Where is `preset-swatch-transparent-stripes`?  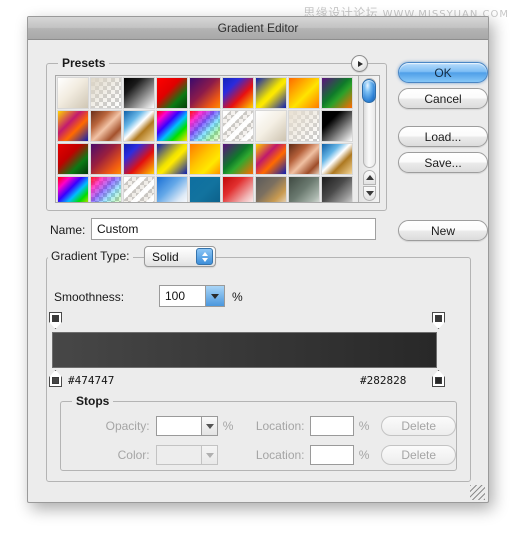
preset-swatch-transparent-stripes is located at coordinates (238, 126).